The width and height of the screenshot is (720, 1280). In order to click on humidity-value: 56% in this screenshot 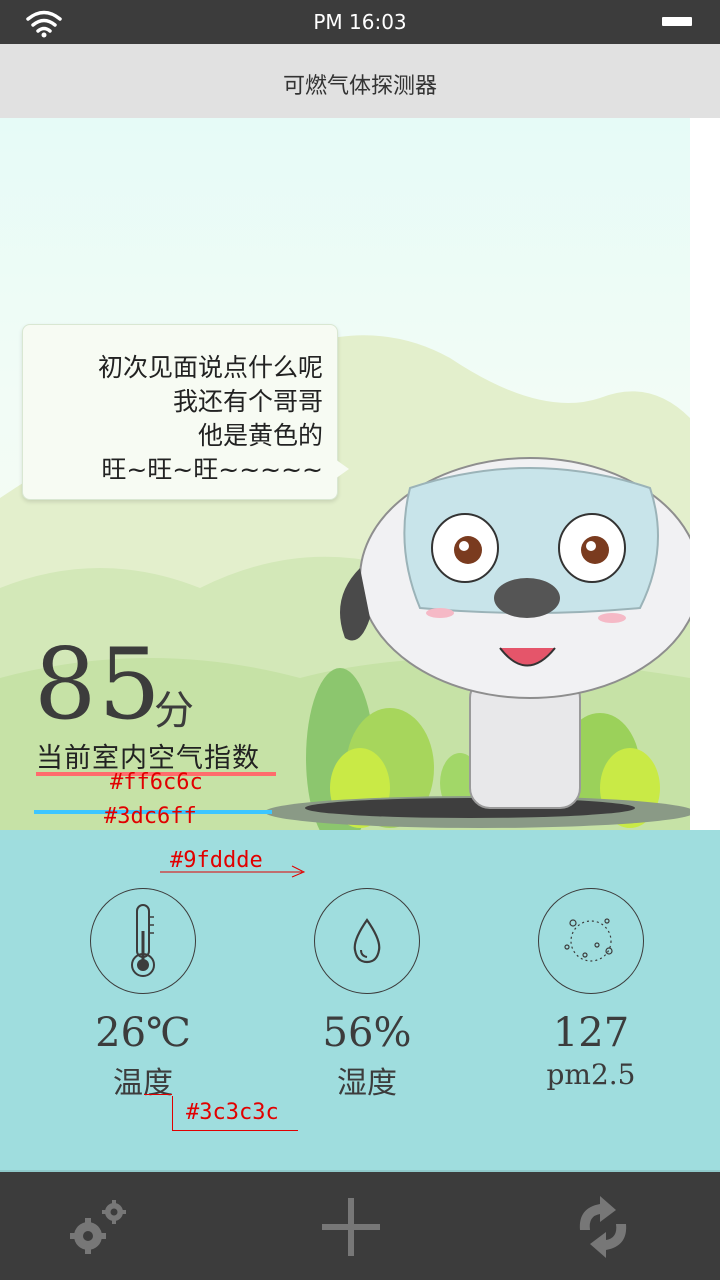, I will do `click(367, 1033)`.